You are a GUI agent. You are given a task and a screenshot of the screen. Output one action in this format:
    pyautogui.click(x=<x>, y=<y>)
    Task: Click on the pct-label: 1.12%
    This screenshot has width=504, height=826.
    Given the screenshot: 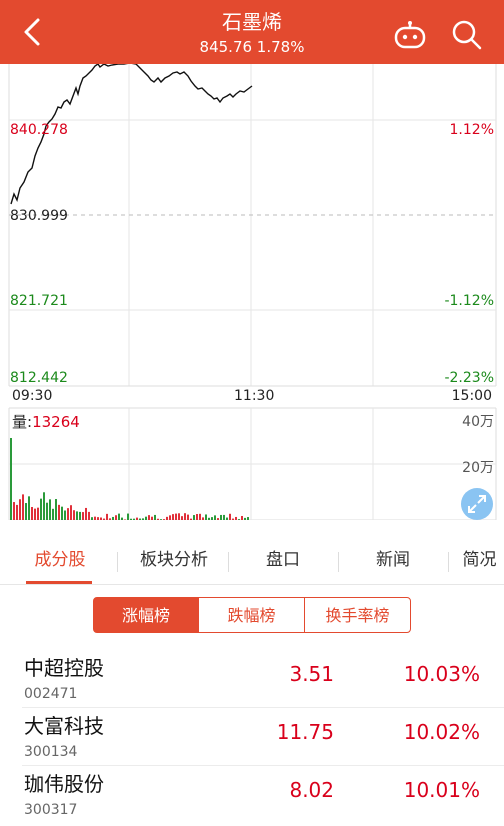 What is the action you would take?
    pyautogui.click(x=471, y=130)
    